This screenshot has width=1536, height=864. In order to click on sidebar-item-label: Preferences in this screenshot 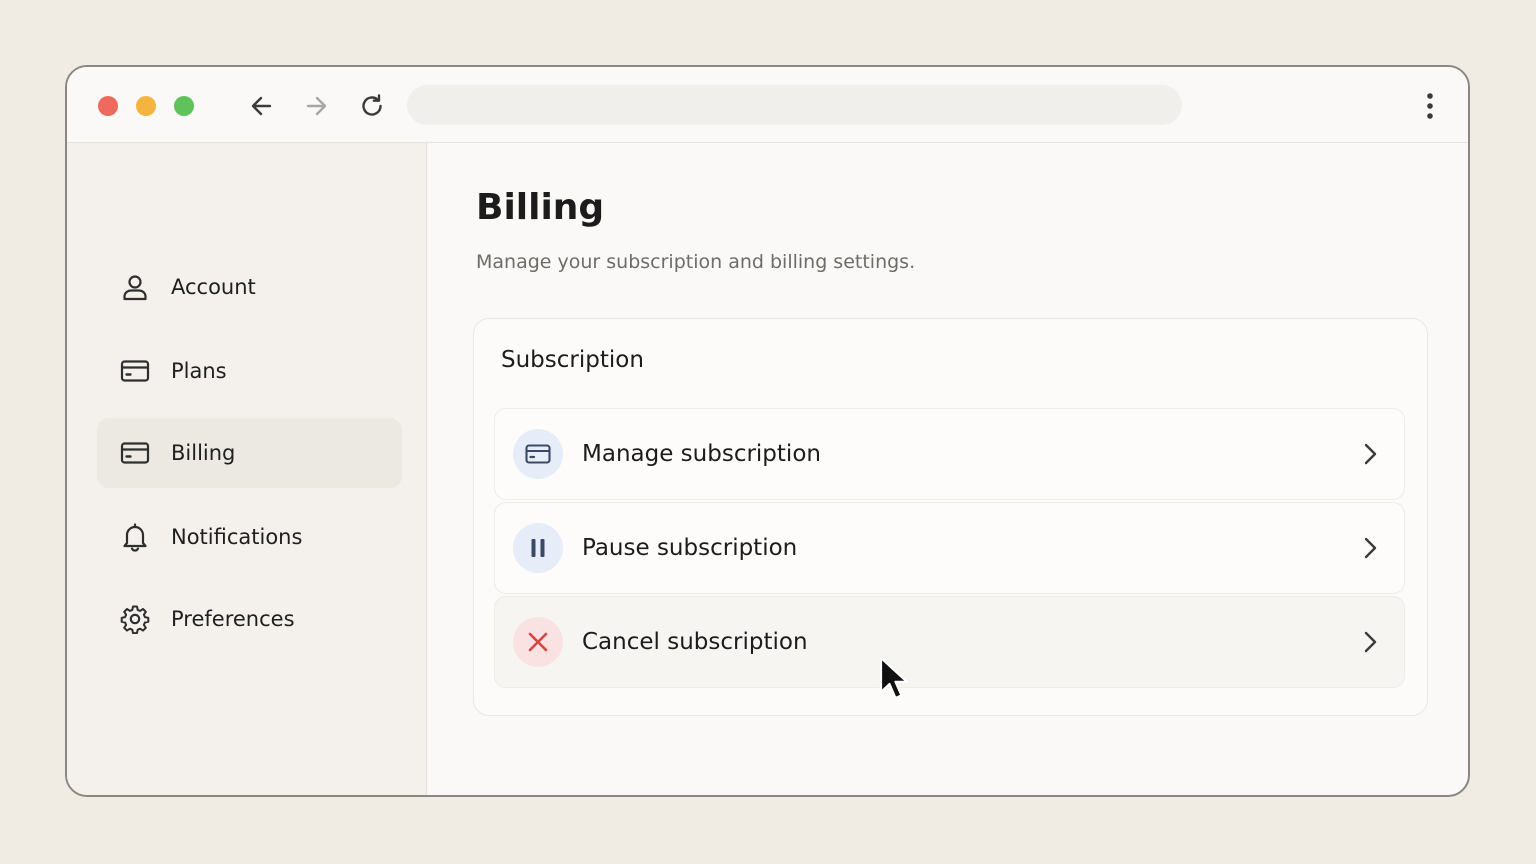, I will do `click(233, 619)`.